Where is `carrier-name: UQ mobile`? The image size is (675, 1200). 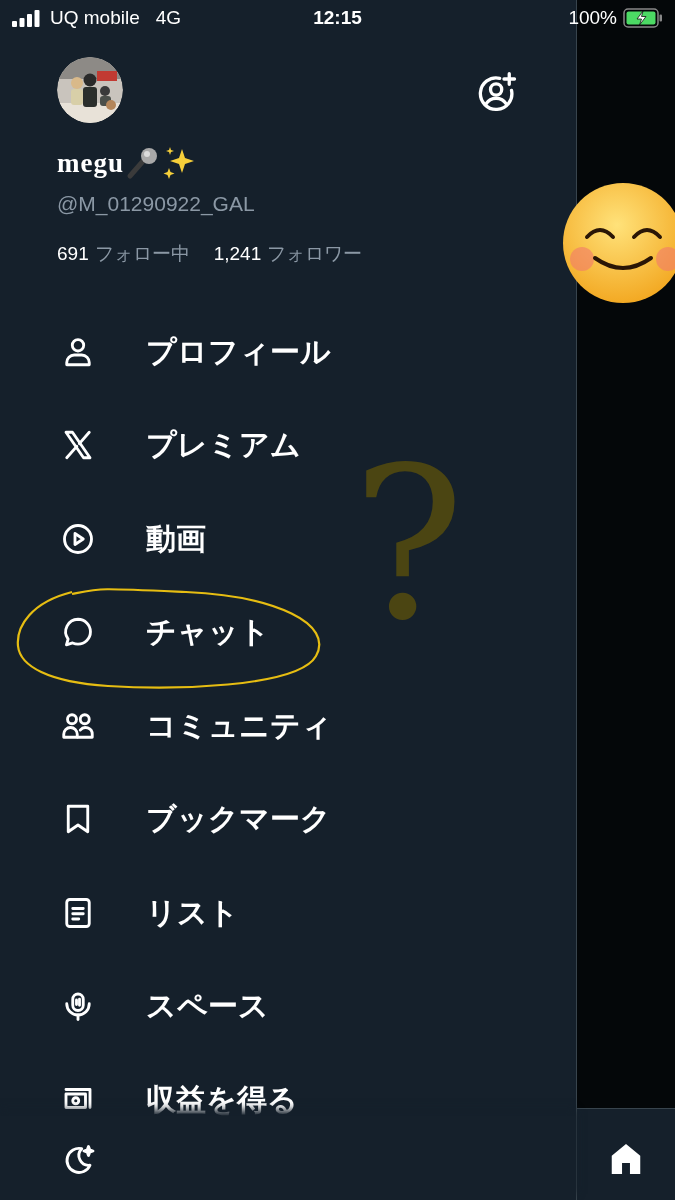 carrier-name: UQ mobile is located at coordinates (95, 18).